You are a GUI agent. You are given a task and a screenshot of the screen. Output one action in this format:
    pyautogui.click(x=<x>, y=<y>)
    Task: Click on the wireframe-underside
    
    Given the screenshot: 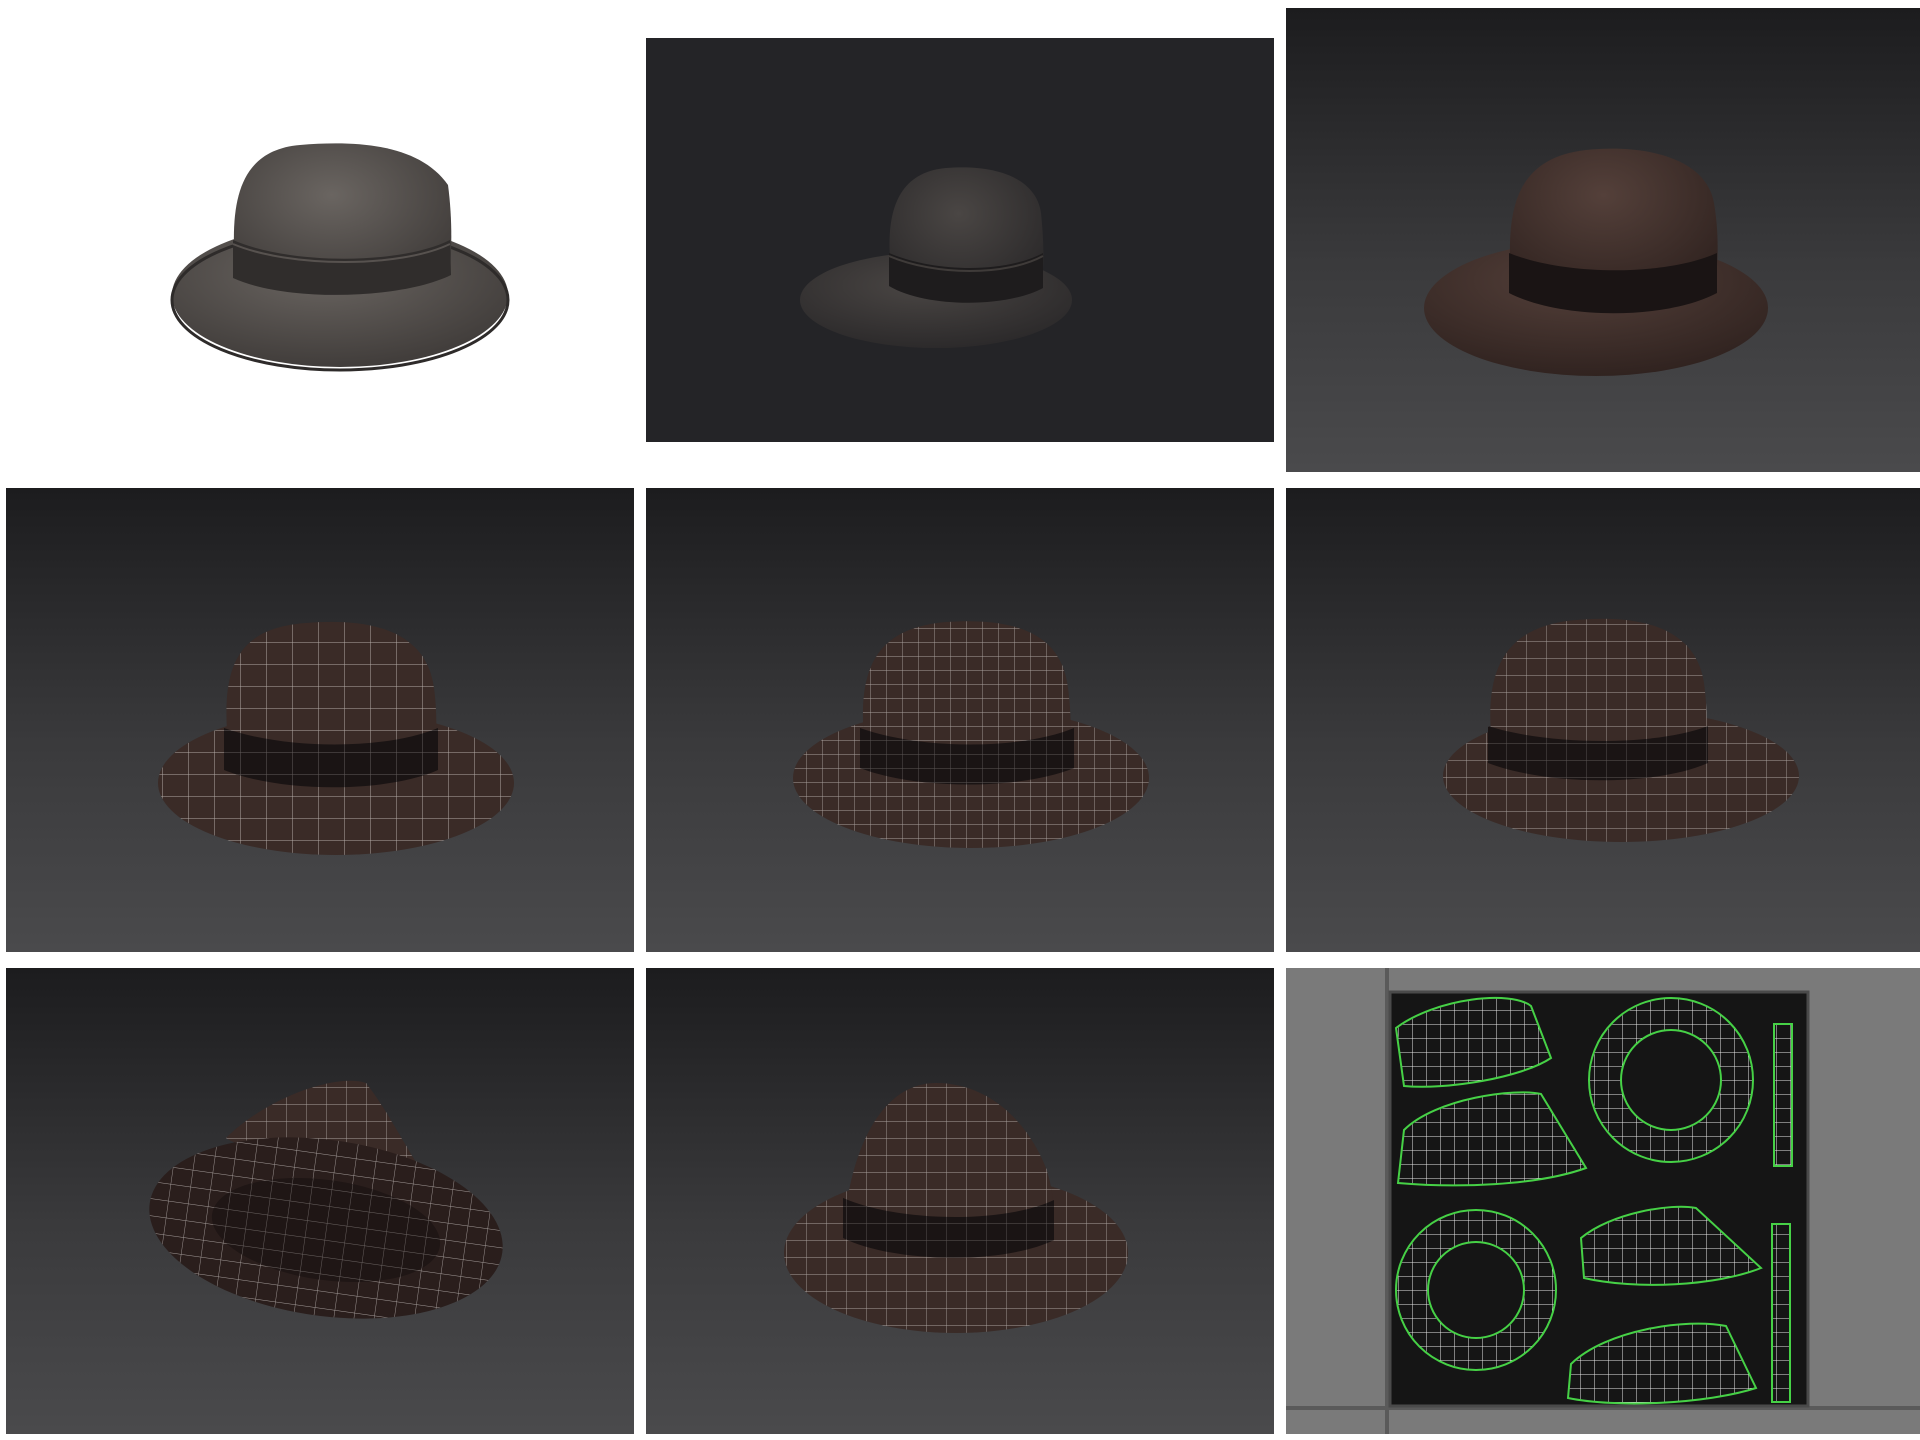 What is the action you would take?
    pyautogui.click(x=320, y=1201)
    